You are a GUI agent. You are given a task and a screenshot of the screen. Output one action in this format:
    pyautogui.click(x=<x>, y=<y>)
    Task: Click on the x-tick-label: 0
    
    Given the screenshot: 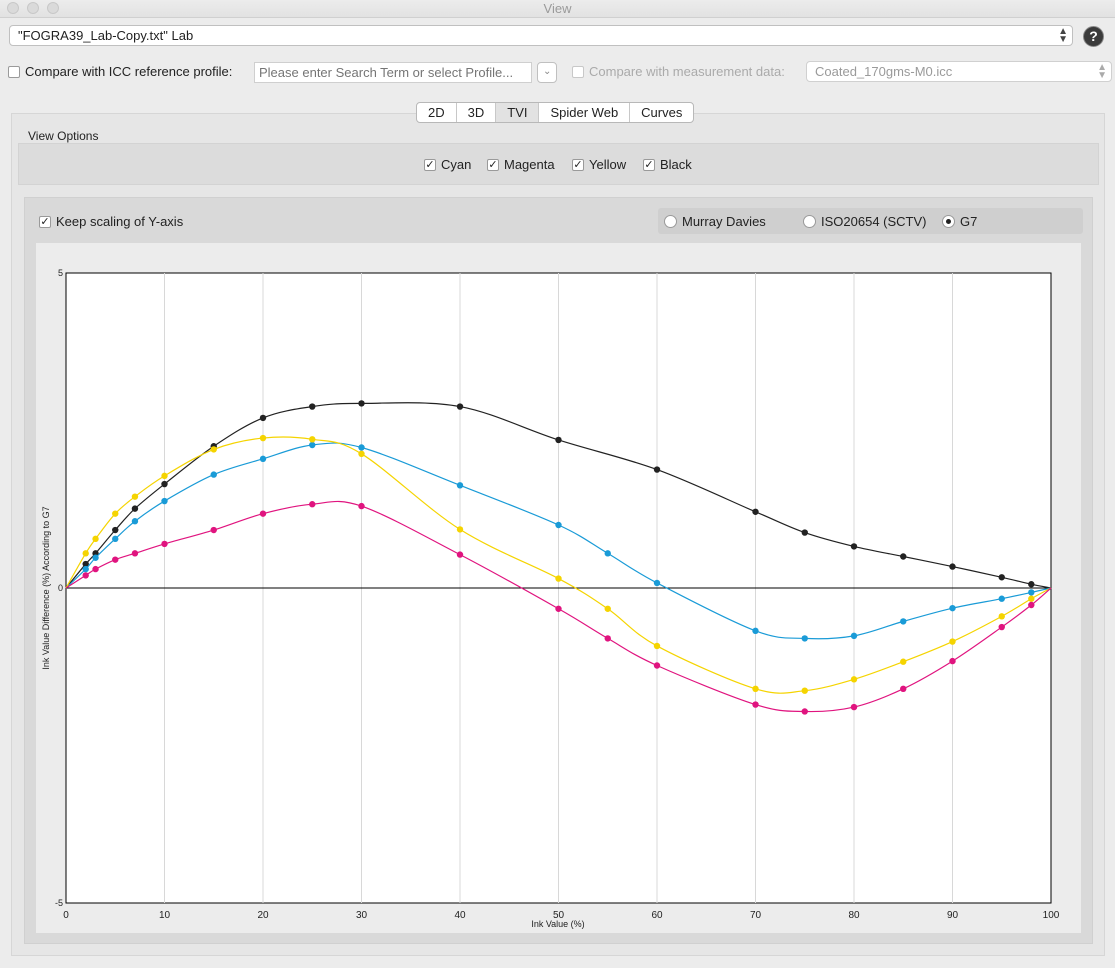 What is the action you would take?
    pyautogui.click(x=66, y=915)
    